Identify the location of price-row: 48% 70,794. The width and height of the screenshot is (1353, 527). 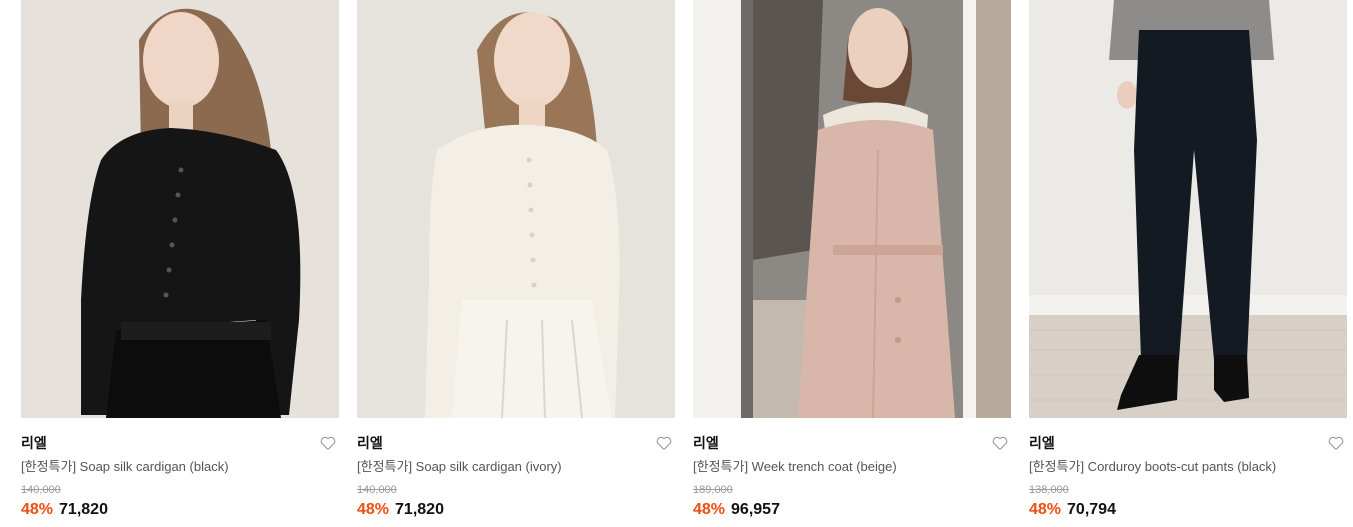
(1072, 510).